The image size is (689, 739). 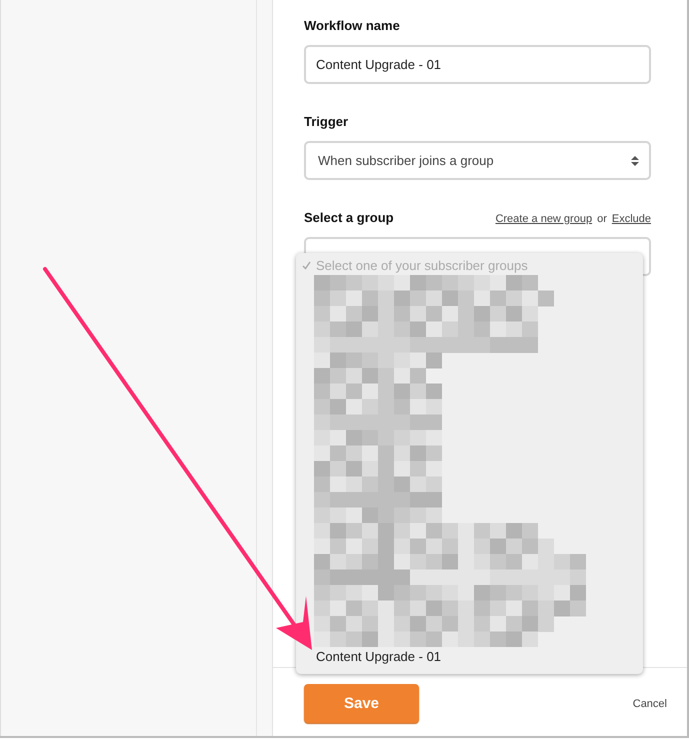 I want to click on workflow-name-field: Content Upgrade - 01, so click(x=477, y=64).